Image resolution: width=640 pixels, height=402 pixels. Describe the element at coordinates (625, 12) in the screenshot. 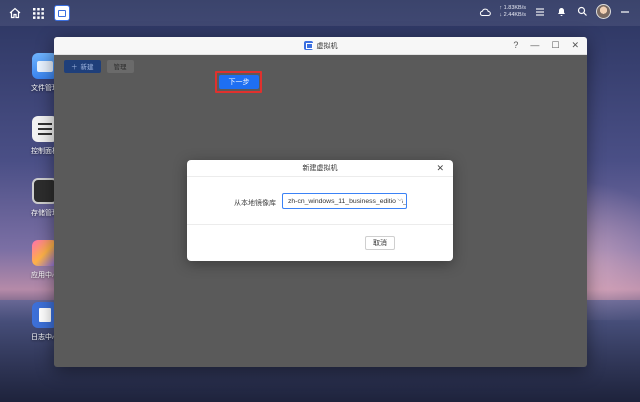

I see `minimize-all-icon` at that location.